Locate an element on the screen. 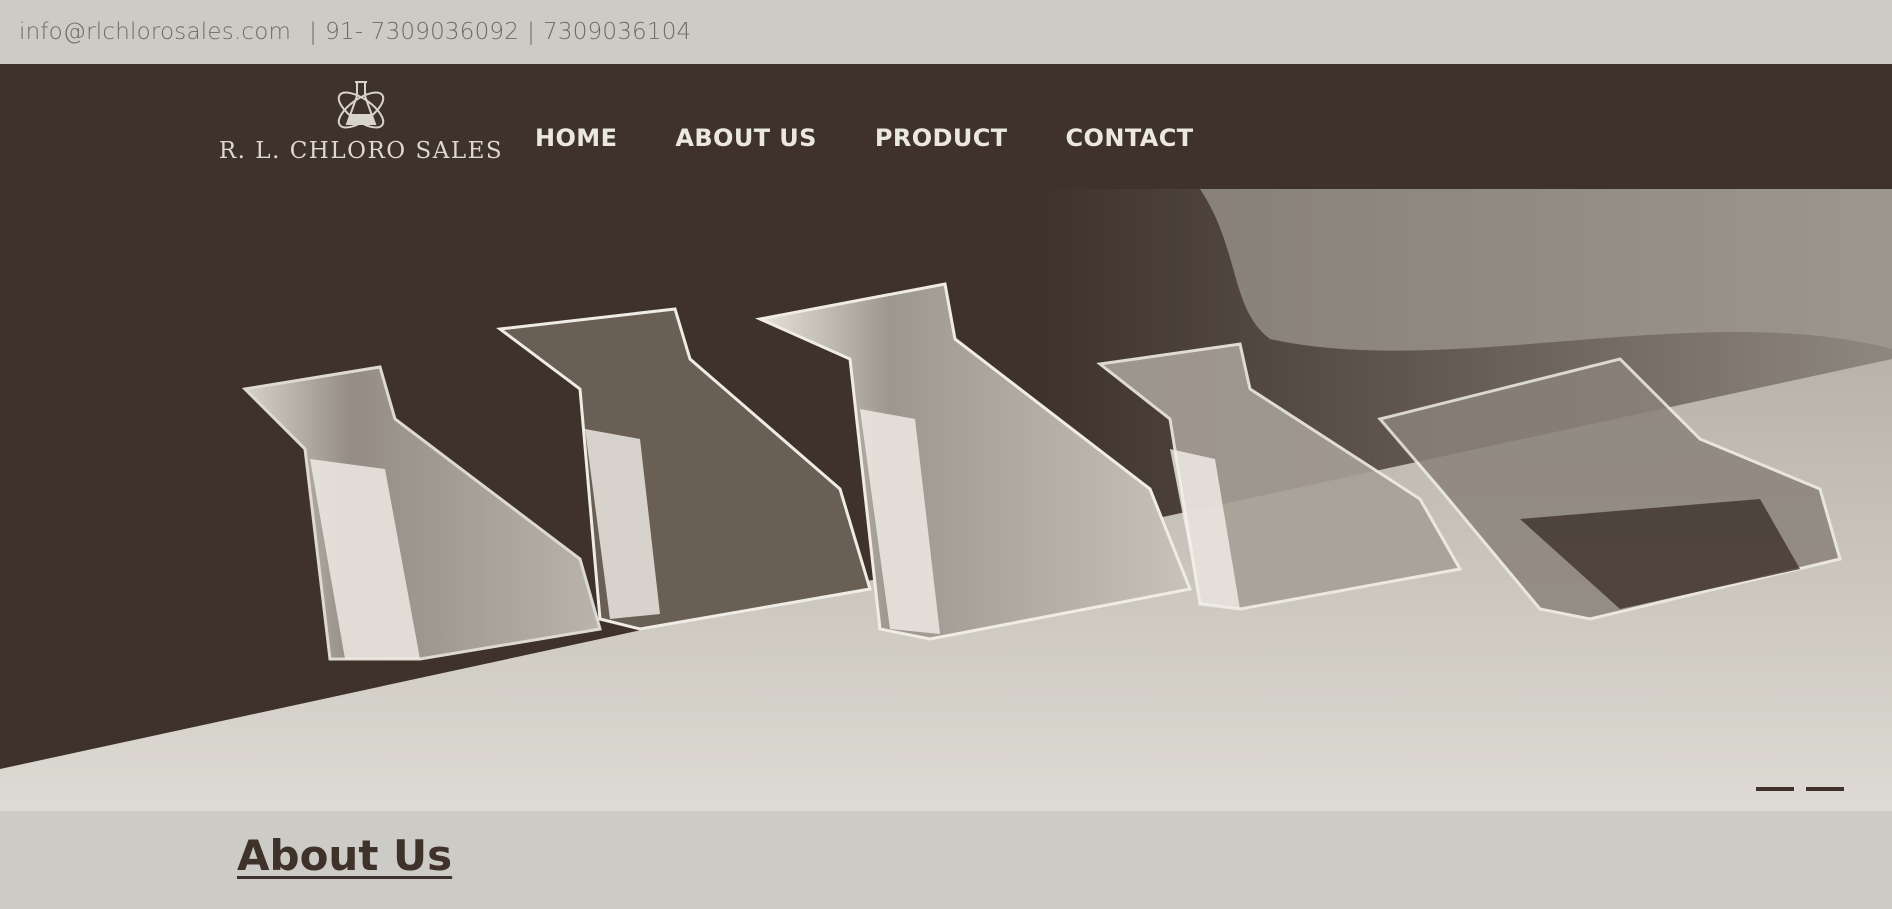 This screenshot has height=909, width=1892. nav-about-us: ABOUT US is located at coordinates (745, 144).